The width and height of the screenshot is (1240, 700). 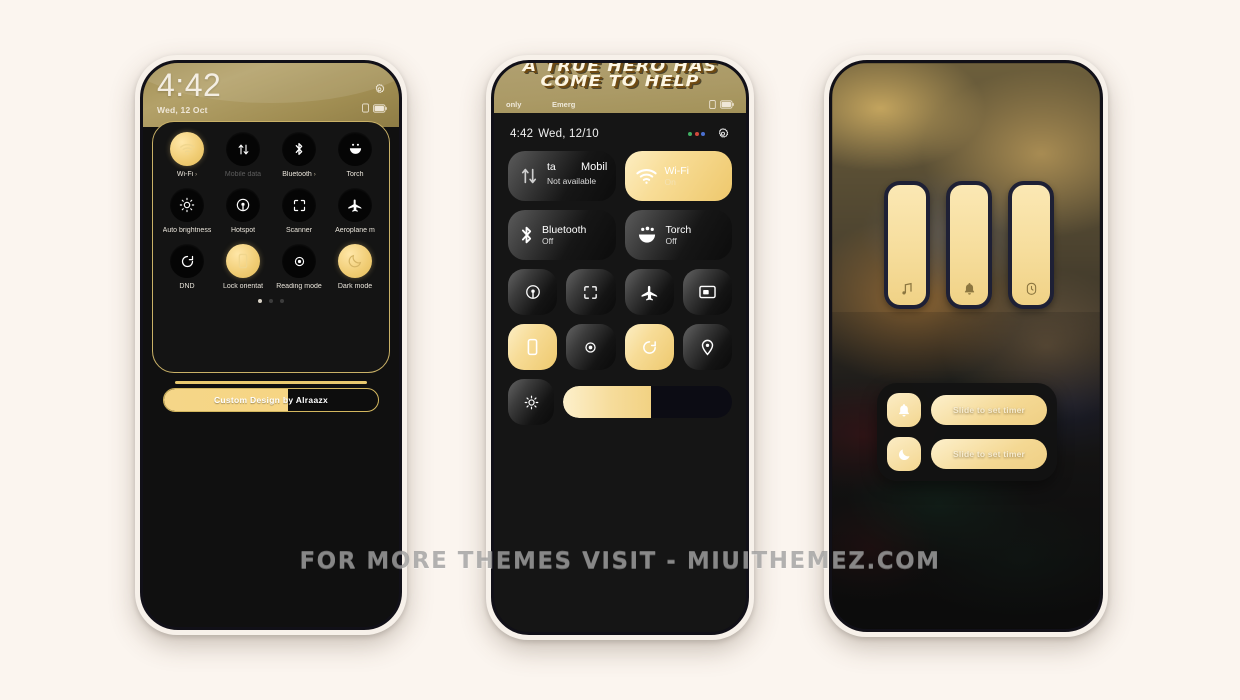 What do you see at coordinates (649, 292) in the screenshot?
I see `tile-aeroplane` at bounding box center [649, 292].